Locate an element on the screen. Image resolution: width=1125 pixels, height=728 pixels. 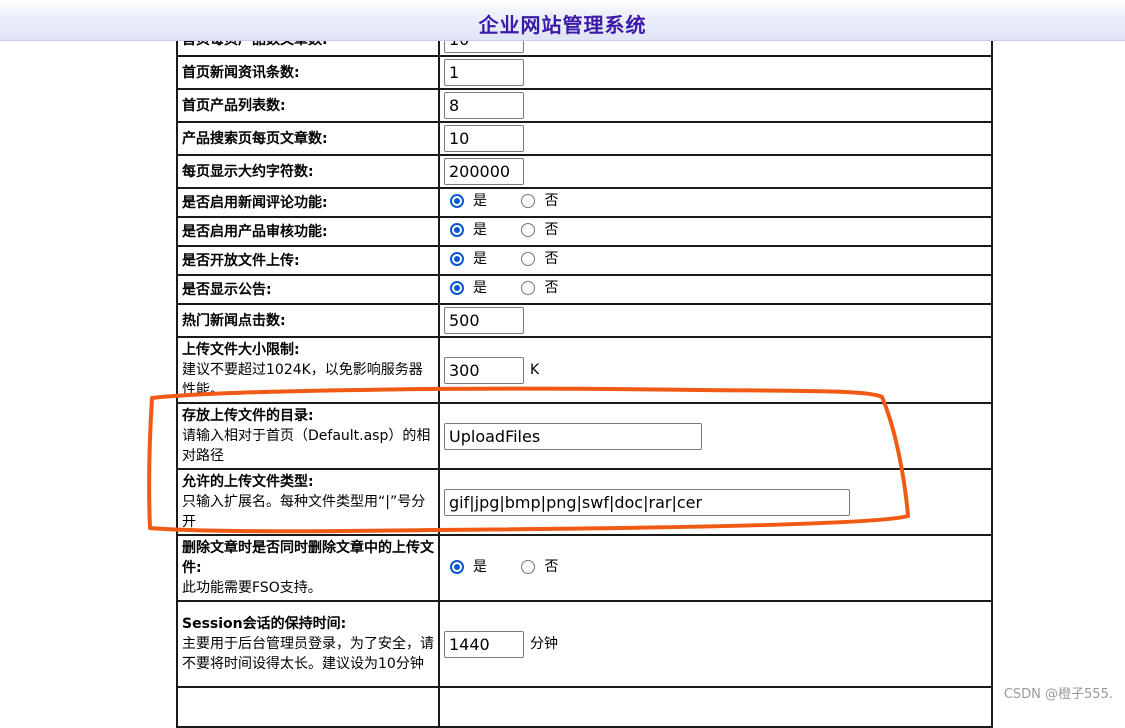
table-row: 上传文件大小限制: 建议不要超过1024K，以免影响服务器性能。 300 K is located at coordinates (584, 370).